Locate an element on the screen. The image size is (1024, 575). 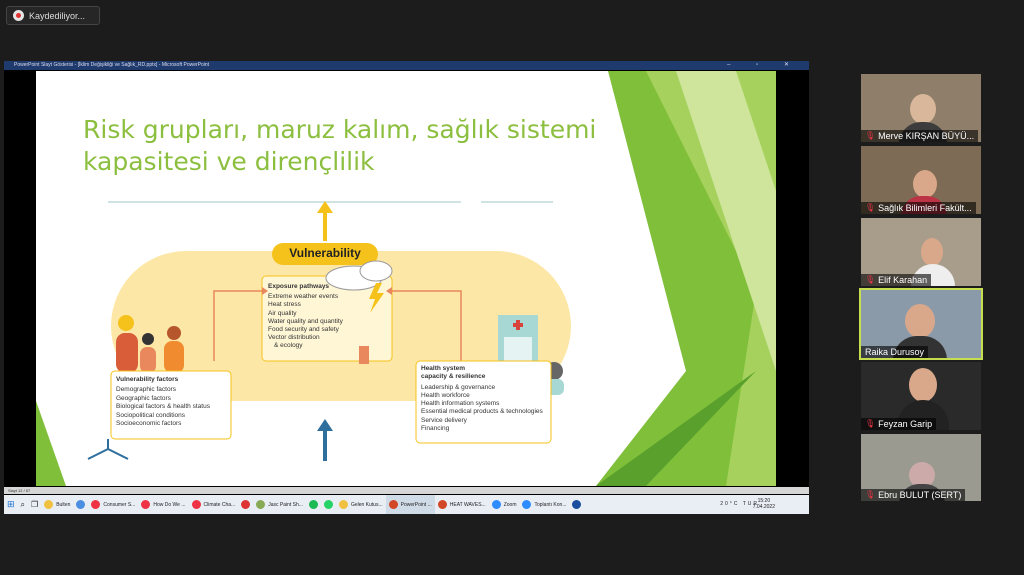
folder-icon is located at coordinates (49, 504).